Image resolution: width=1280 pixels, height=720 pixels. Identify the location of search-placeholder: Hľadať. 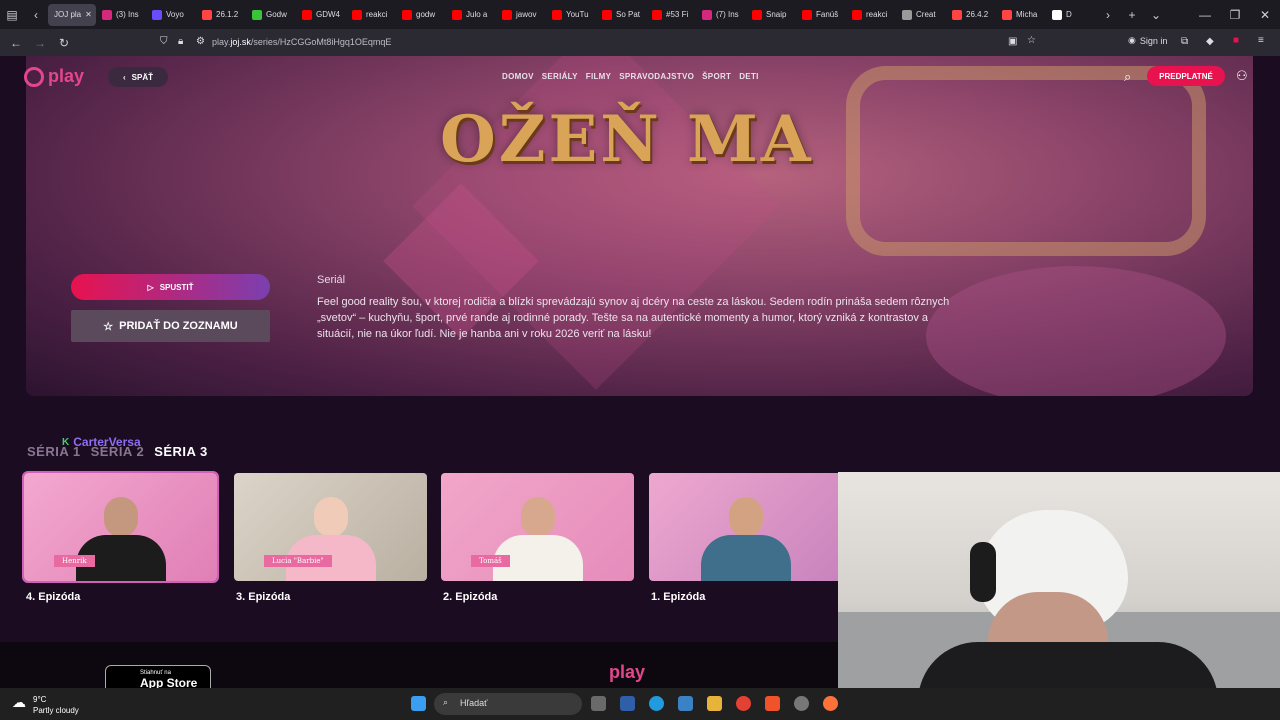
(474, 703).